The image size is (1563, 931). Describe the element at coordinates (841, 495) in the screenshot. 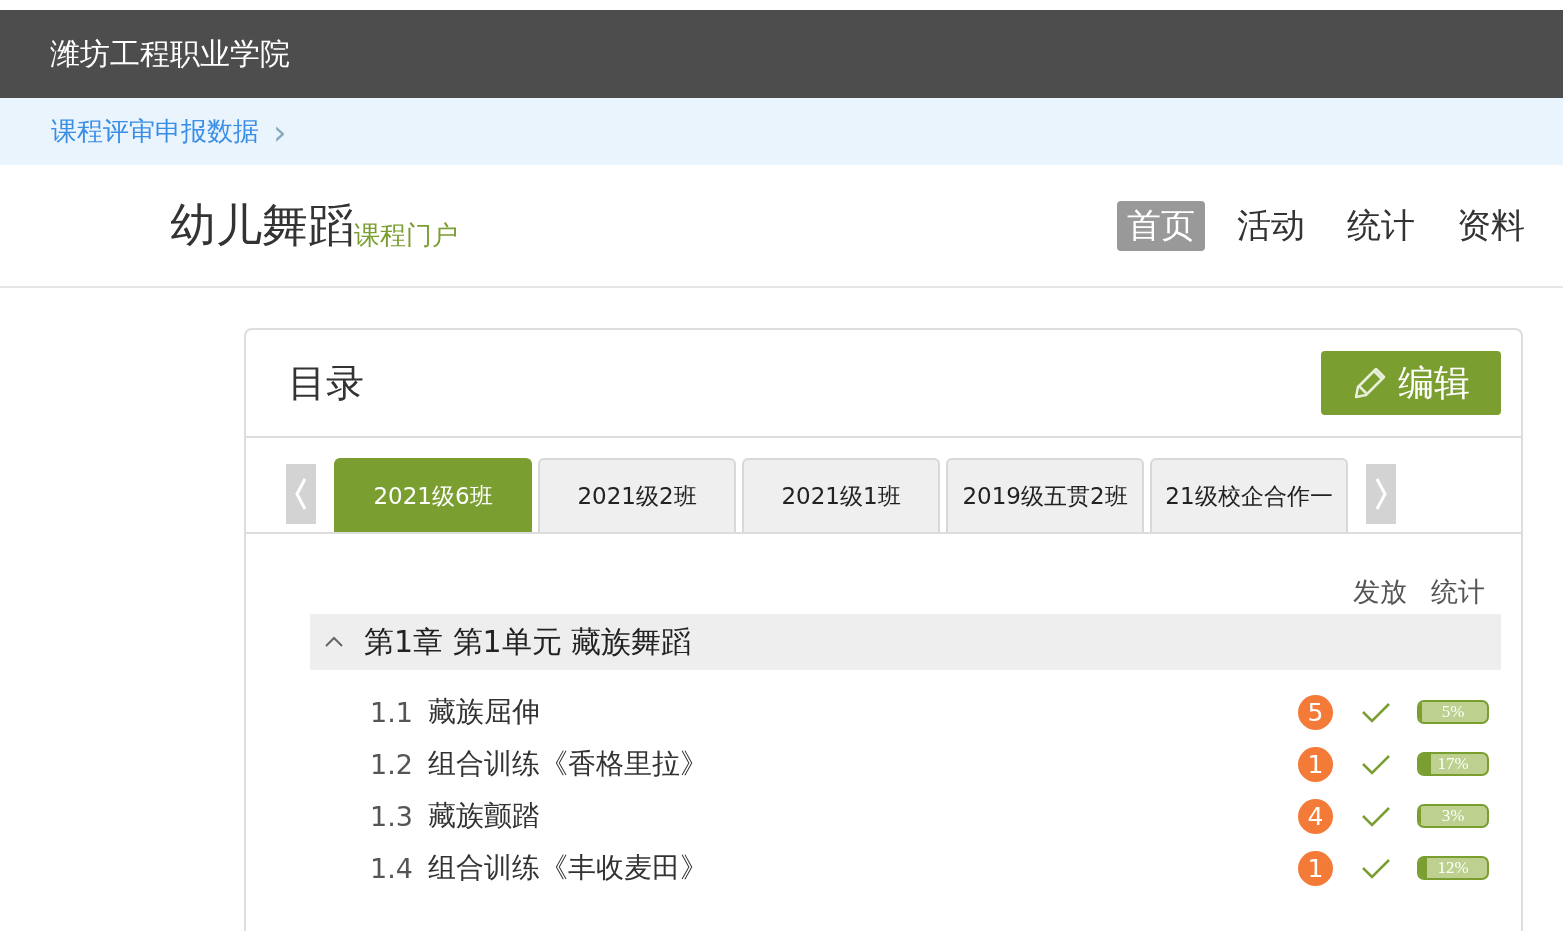

I see `class-tab: 2021级1班` at that location.